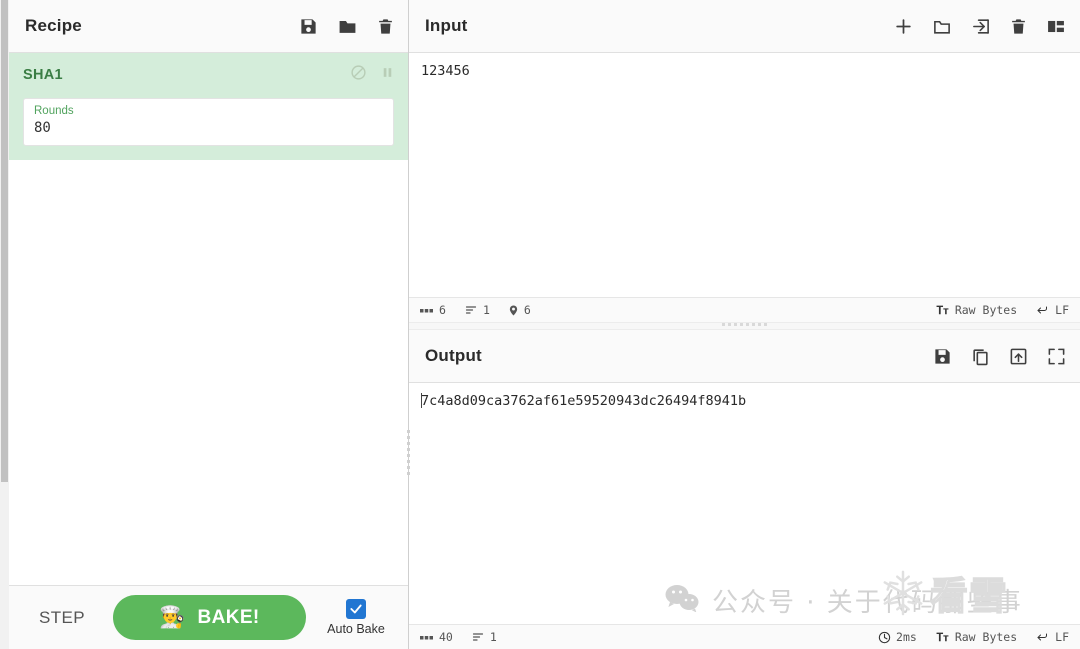 The image size is (1080, 649). I want to click on input-encoding-value: Raw Bytes, so click(986, 310).